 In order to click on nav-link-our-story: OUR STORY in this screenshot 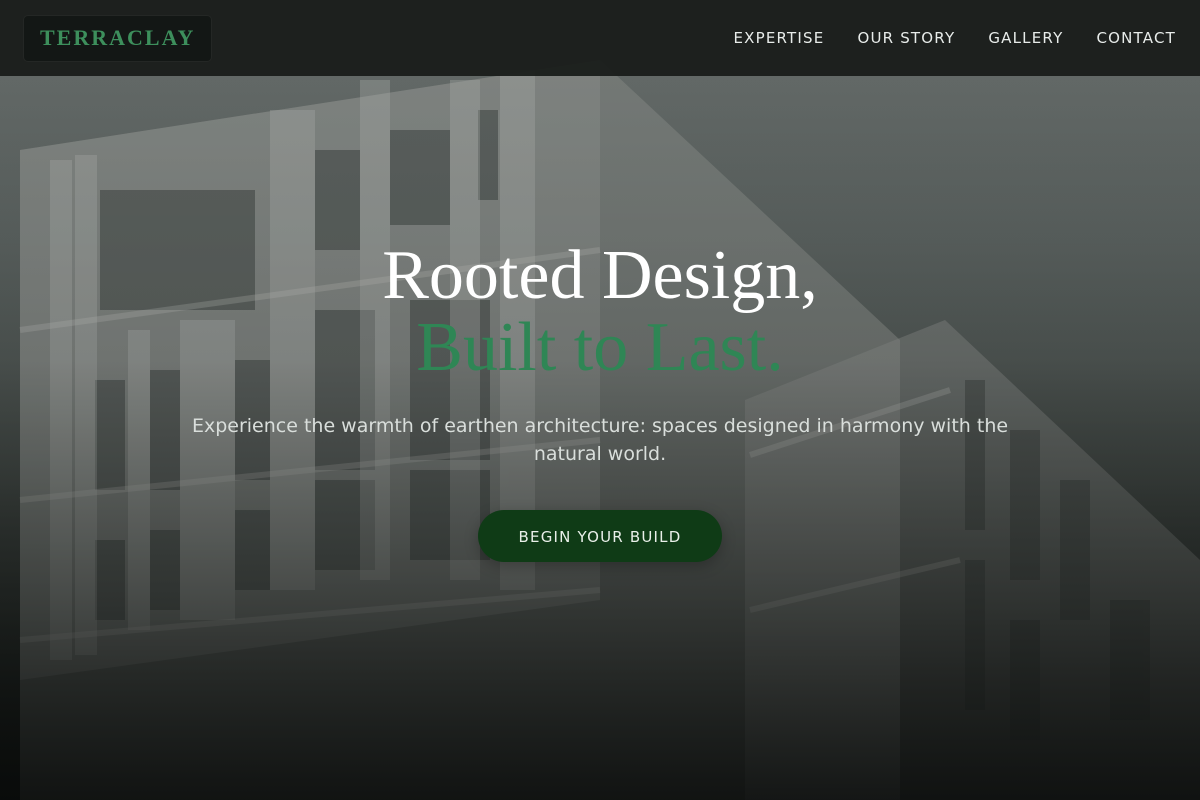, I will do `click(906, 38)`.